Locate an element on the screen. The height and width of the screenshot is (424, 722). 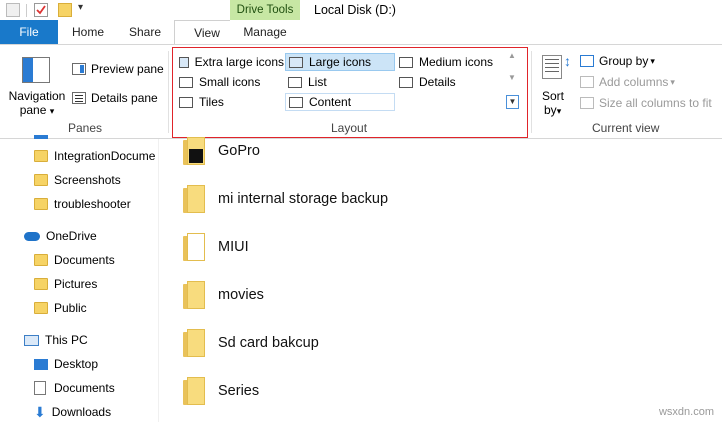
folder-name: GoPro is located at coordinates (239, 151).